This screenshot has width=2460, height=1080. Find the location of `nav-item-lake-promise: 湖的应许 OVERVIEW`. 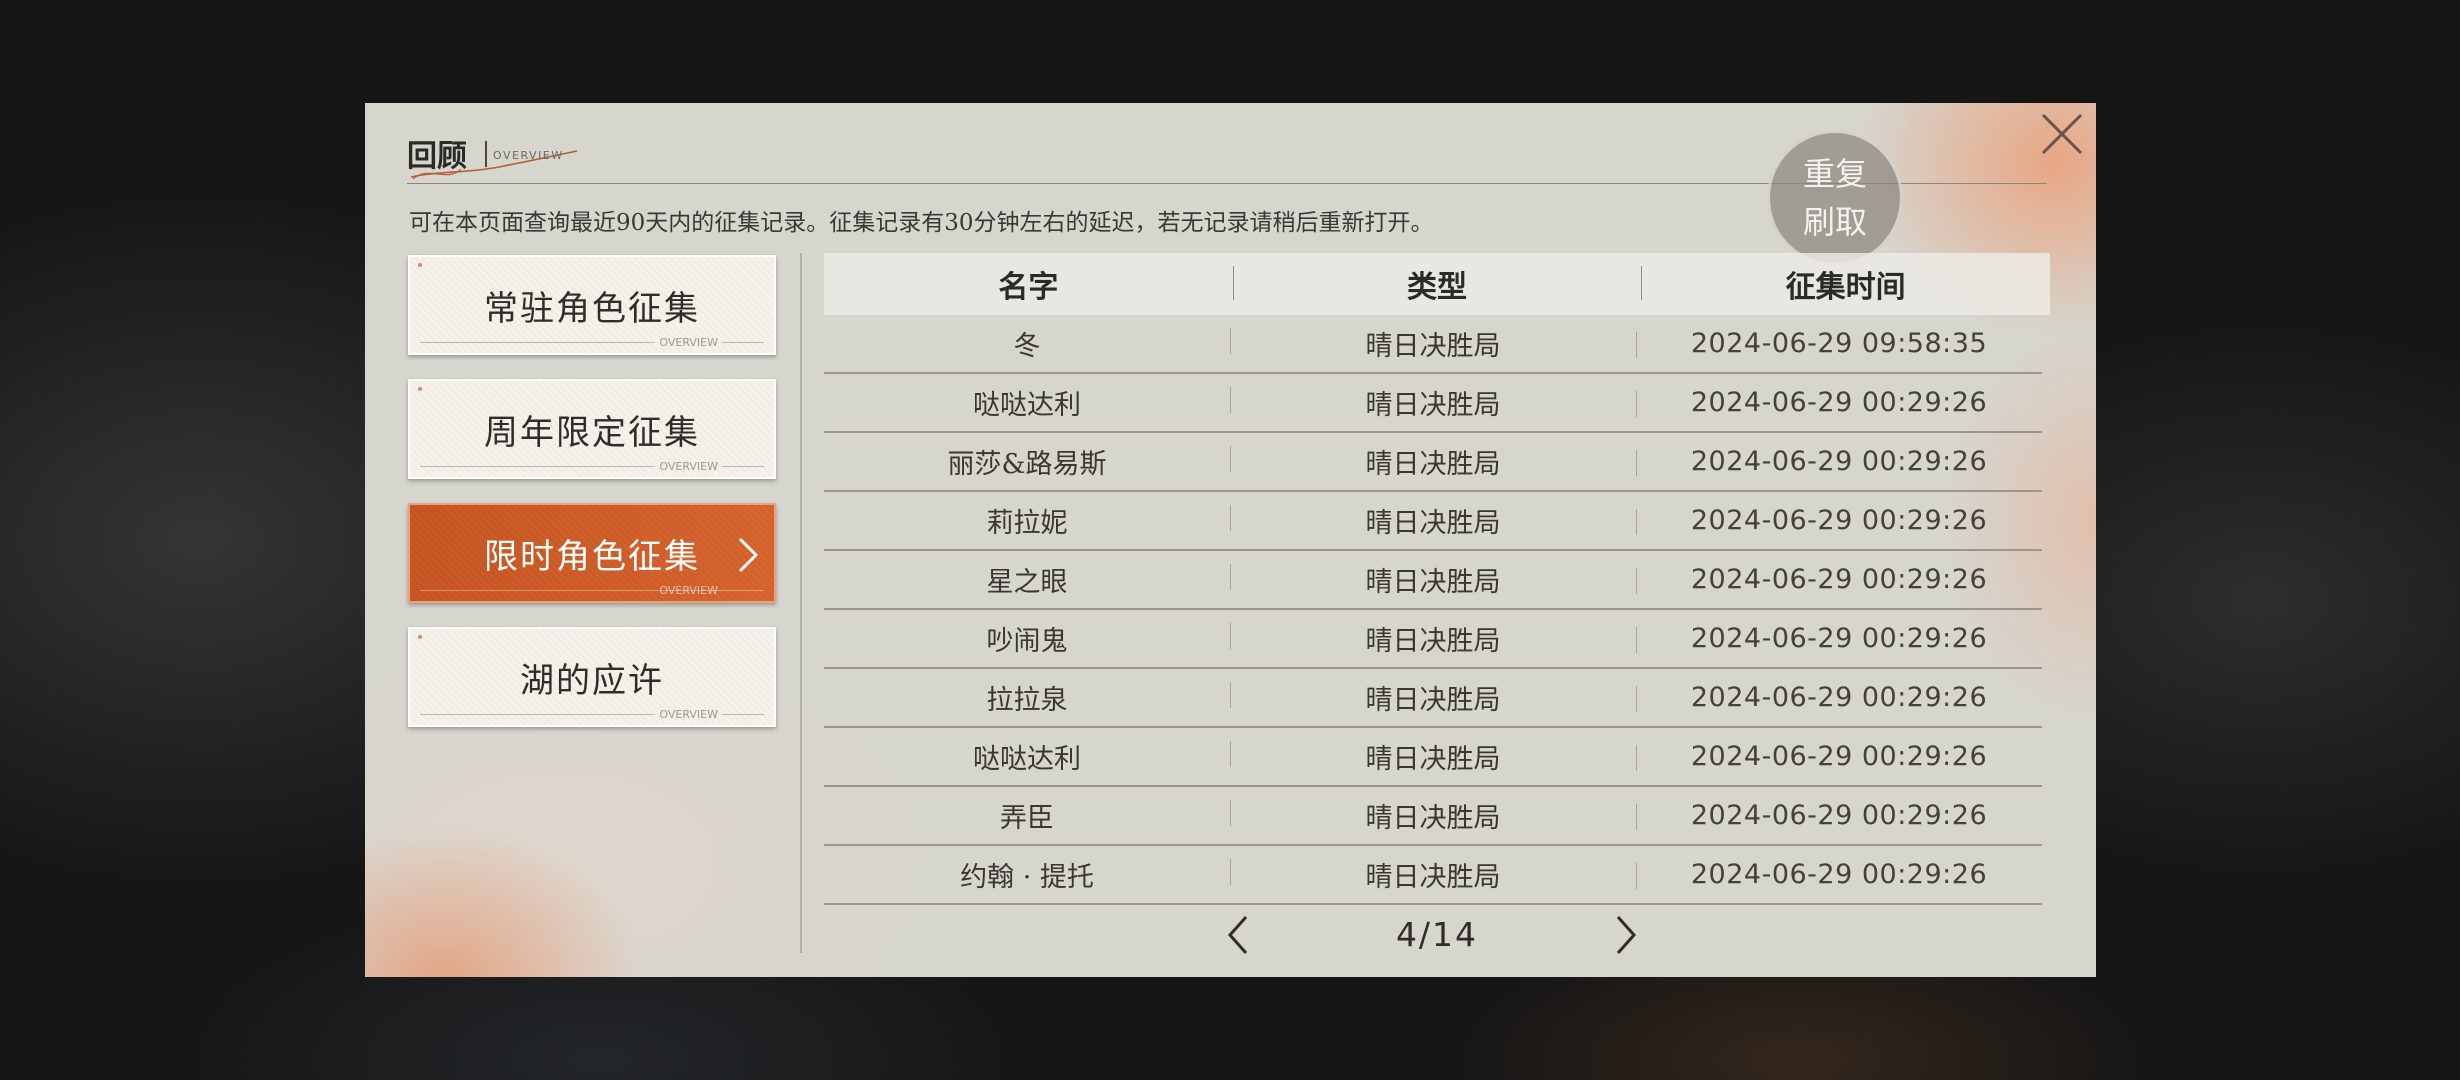

nav-item-lake-promise: 湖的应许 OVERVIEW is located at coordinates (592, 677).